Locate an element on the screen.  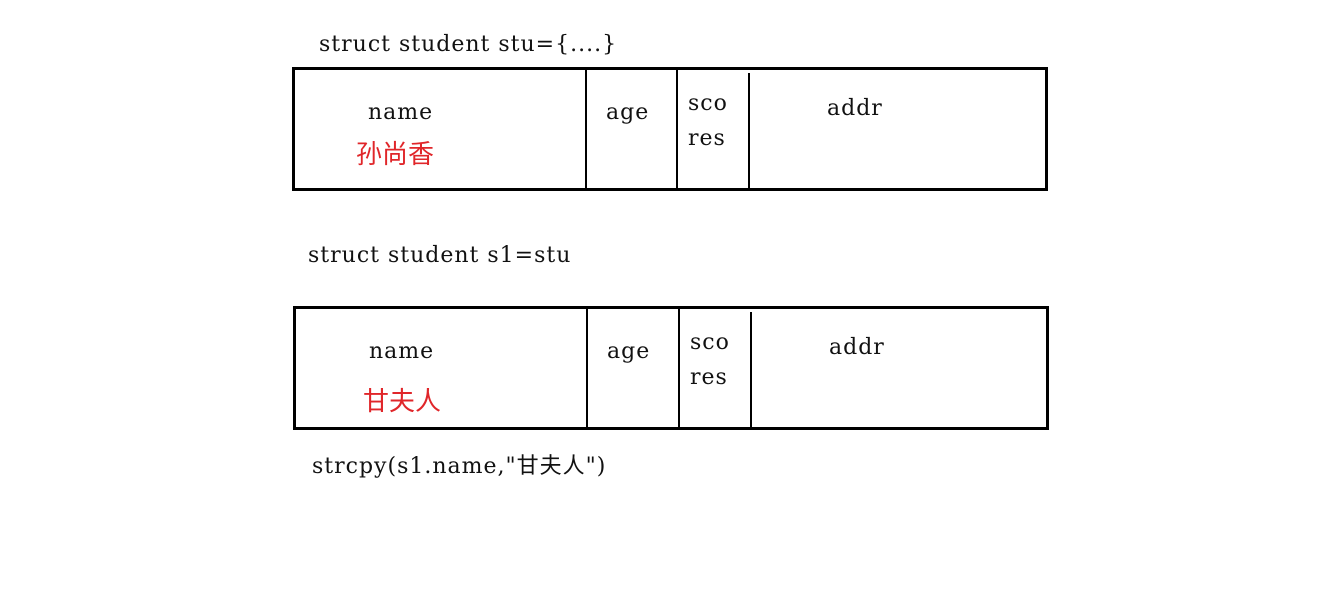
strcpy-statement: strcpy(s1.name,"甘夫人") is located at coordinates (459, 466).